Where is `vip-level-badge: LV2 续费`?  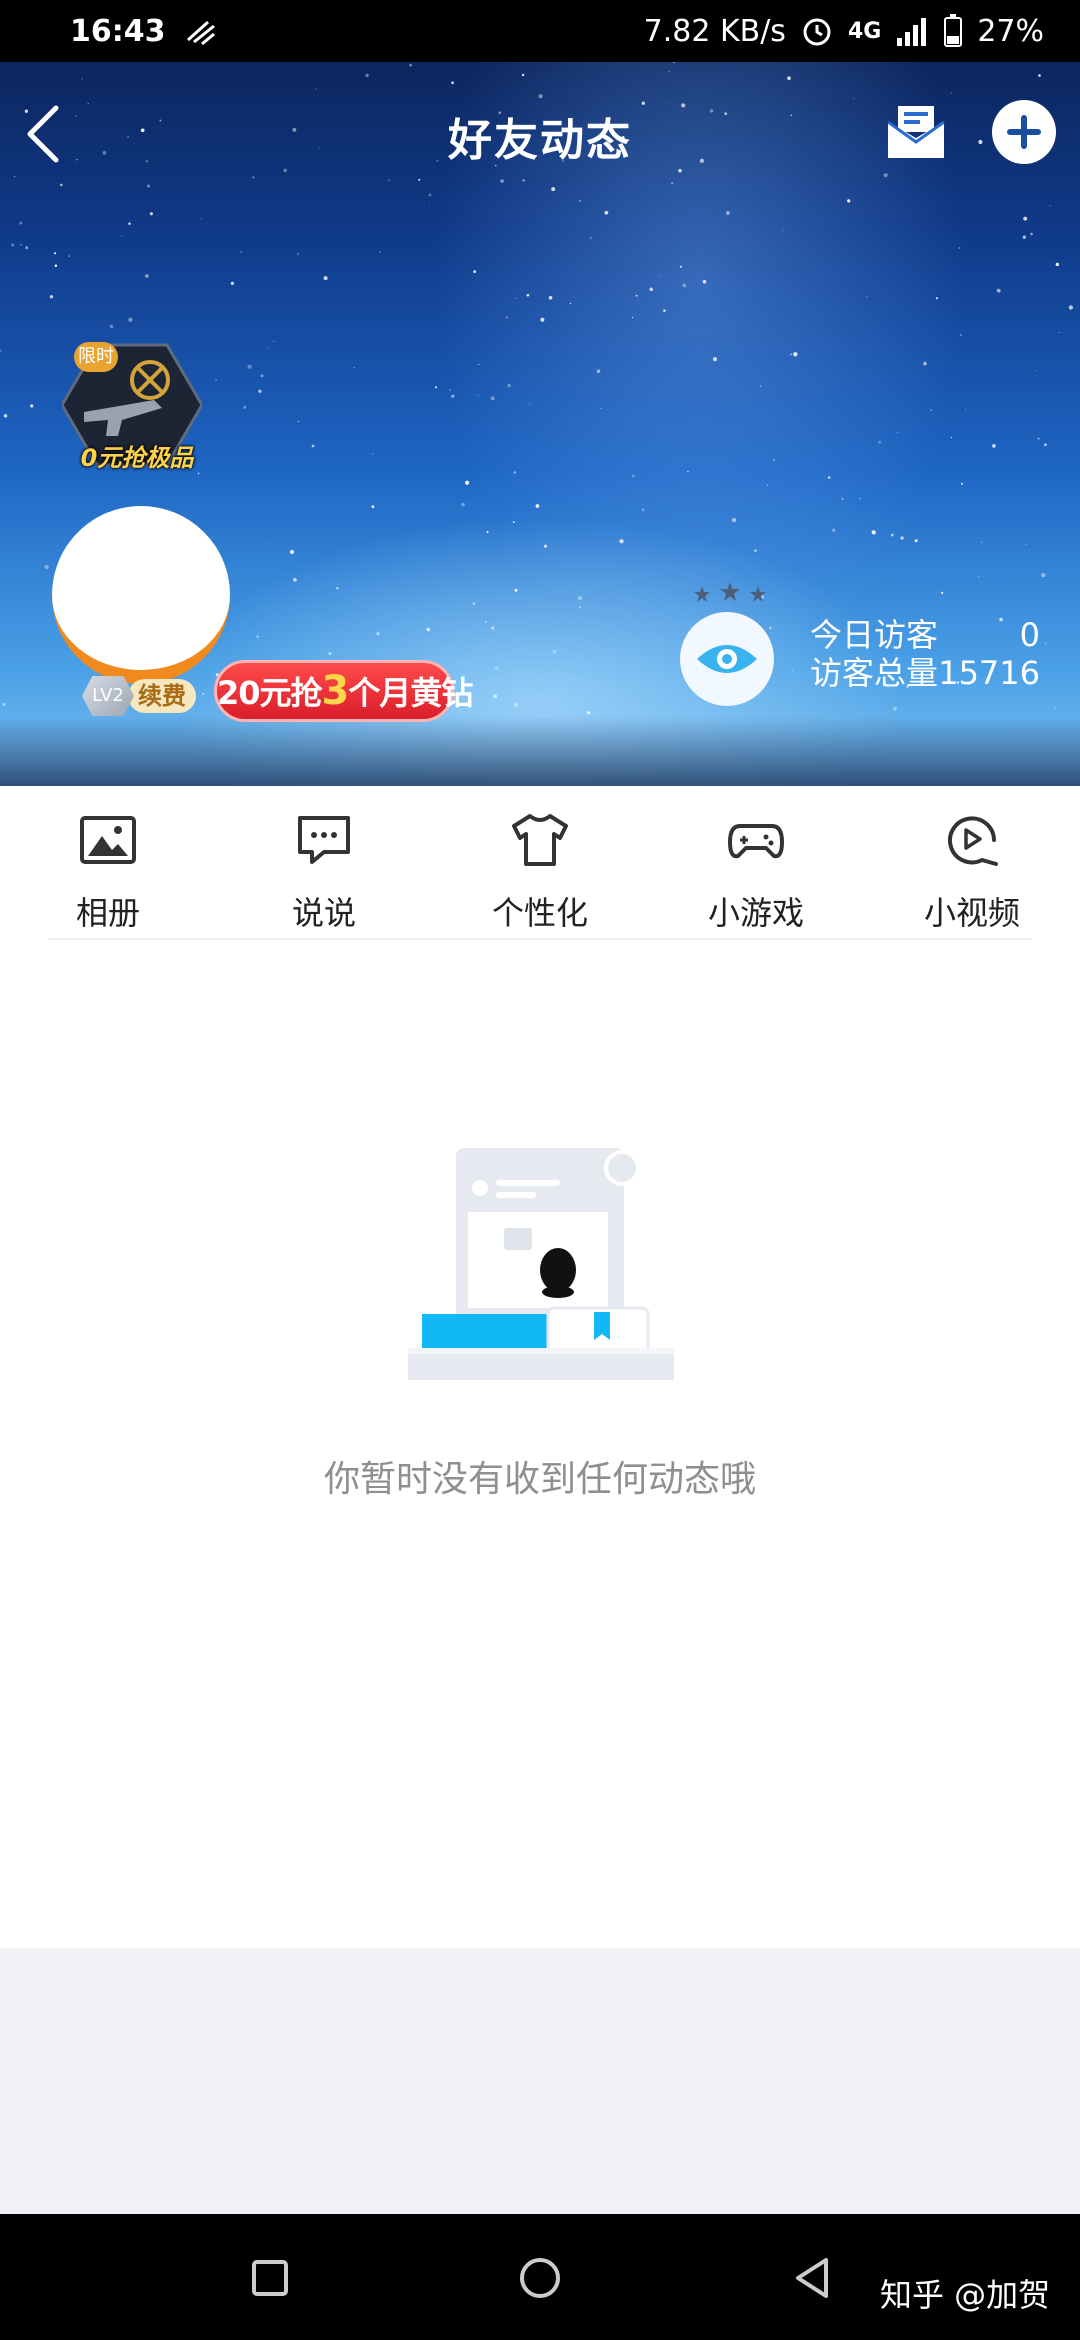
vip-level-badge: LV2 续费 is located at coordinates (142, 696).